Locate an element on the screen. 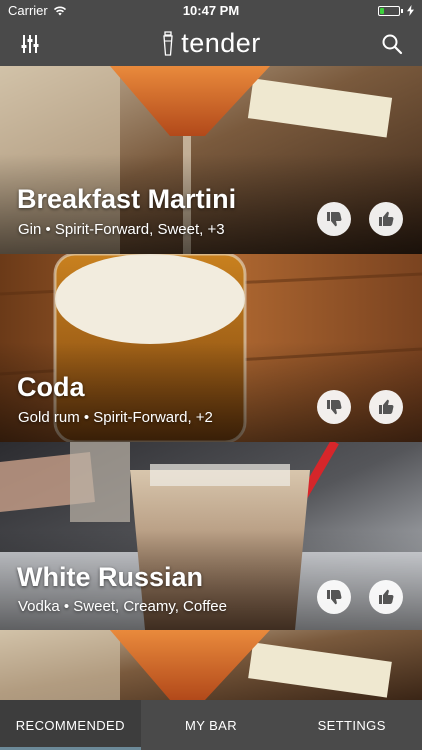 The image size is (422, 750). battery-group is located at coordinates (396, 10).